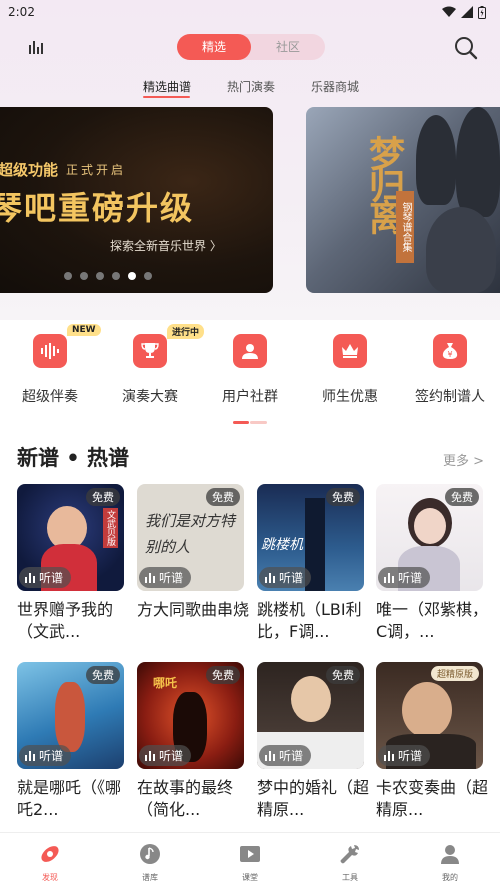 The height and width of the screenshot is (888, 500). What do you see at coordinates (150, 854) in the screenshot?
I see `music-library-icon` at bounding box center [150, 854].